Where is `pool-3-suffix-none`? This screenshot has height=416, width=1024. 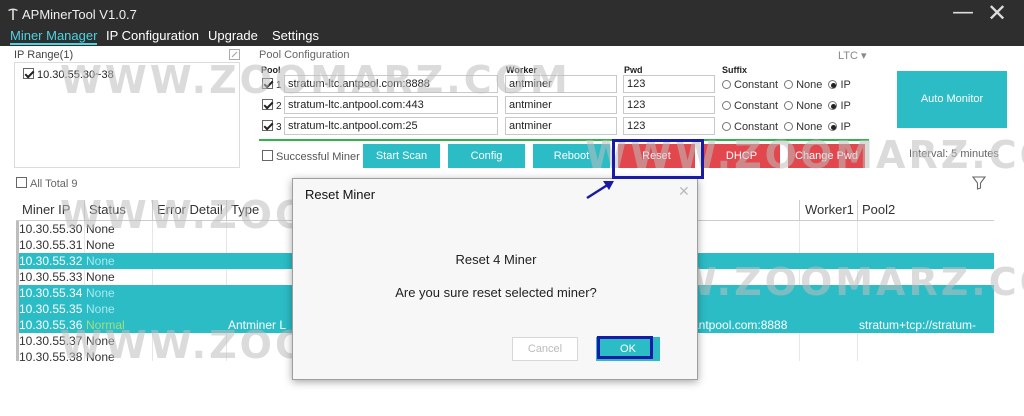
pool-3-suffix-none is located at coordinates (789, 126).